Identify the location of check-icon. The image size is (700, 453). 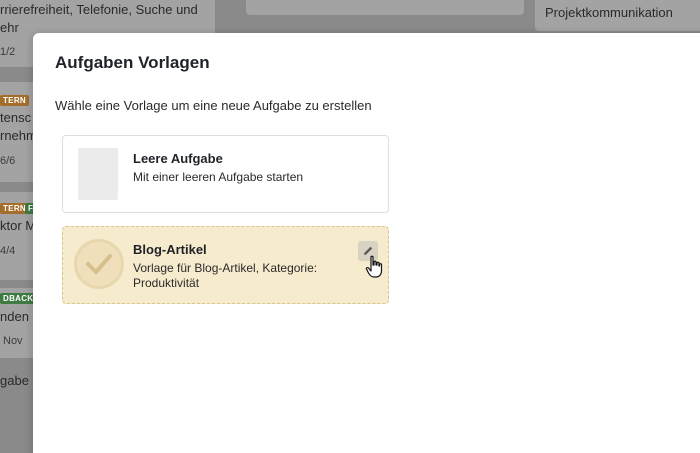
(99, 264).